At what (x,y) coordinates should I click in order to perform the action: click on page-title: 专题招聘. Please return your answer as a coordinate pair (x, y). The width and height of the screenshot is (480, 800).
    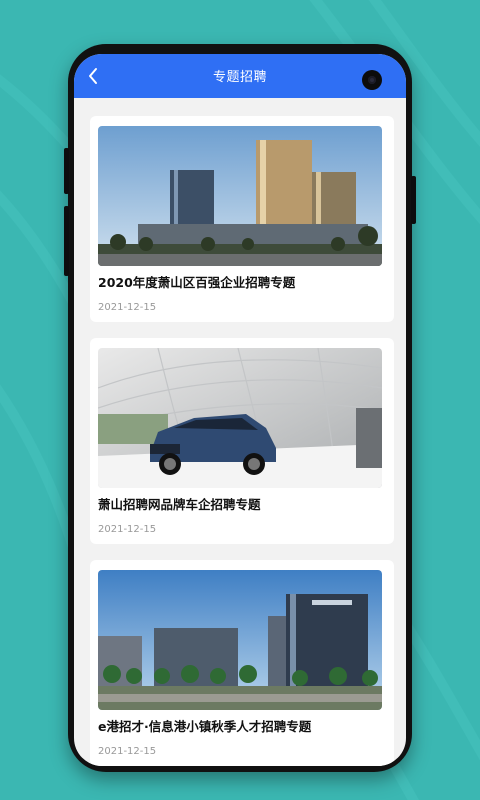
    Looking at the image, I should click on (239, 77).